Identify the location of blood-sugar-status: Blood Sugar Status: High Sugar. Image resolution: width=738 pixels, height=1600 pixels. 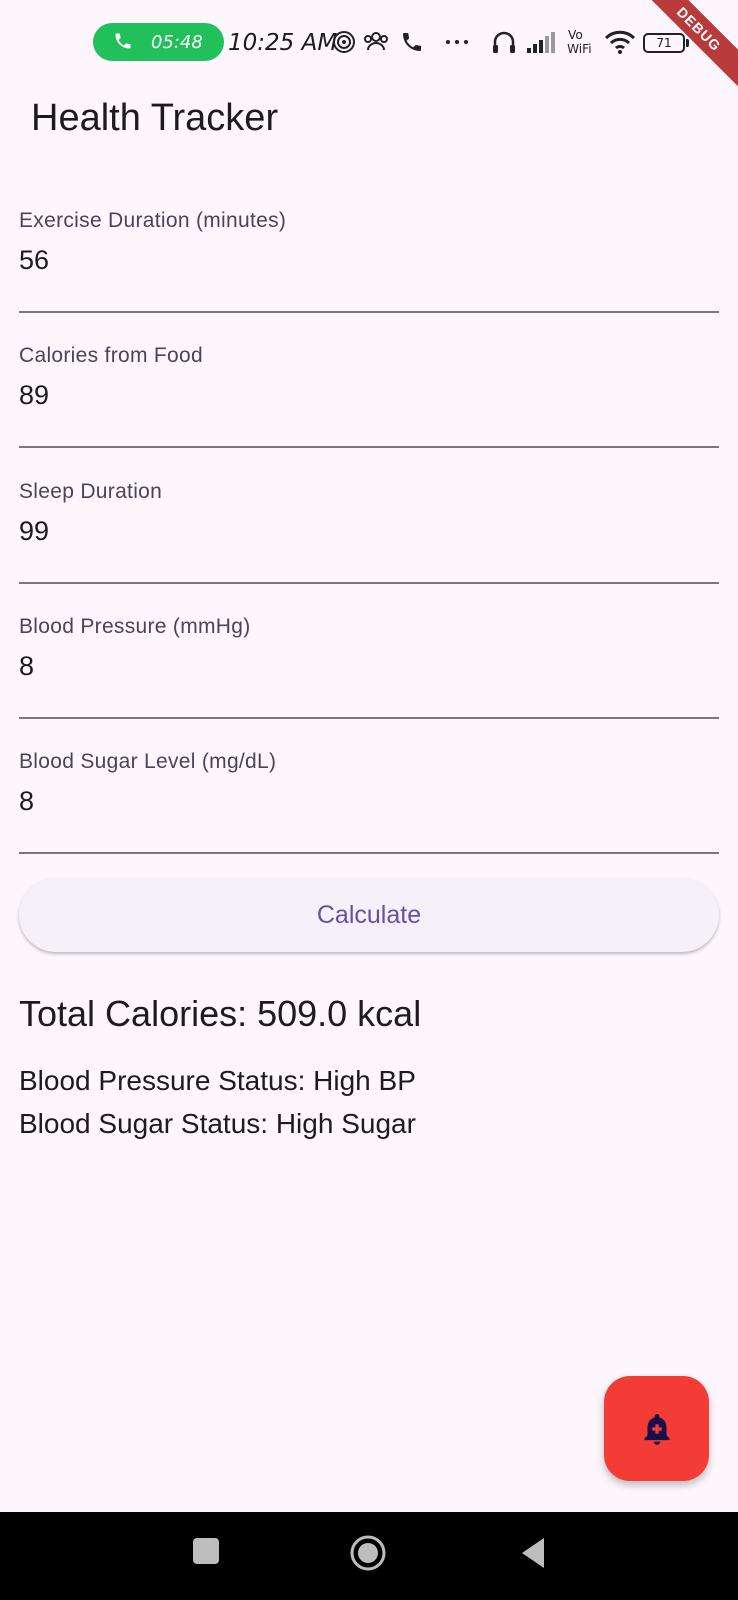
(217, 1123).